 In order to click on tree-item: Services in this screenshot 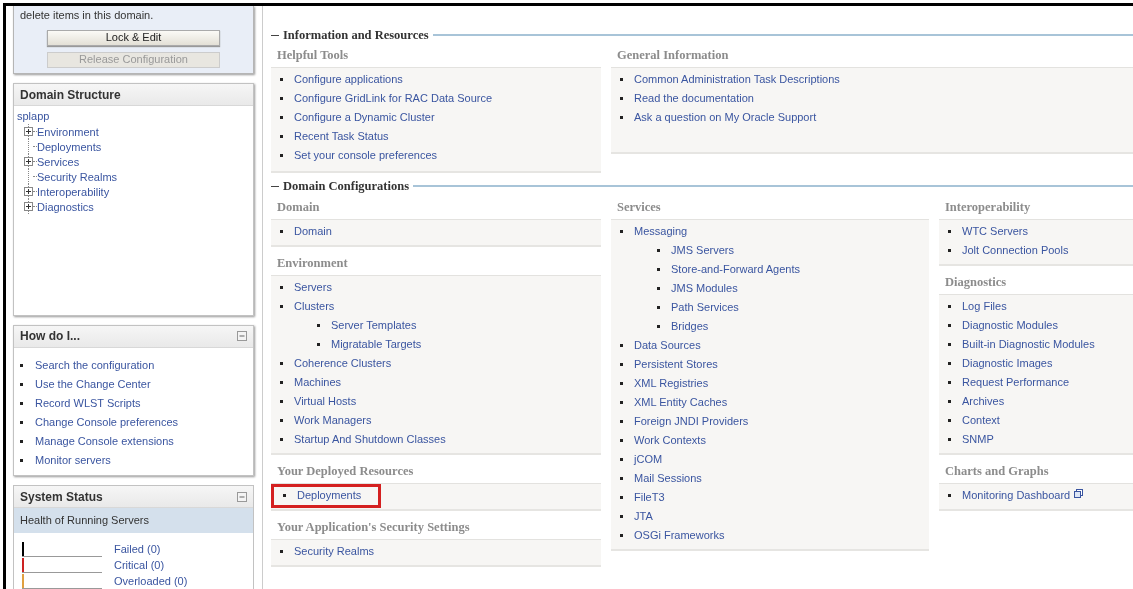, I will do `click(58, 161)`.